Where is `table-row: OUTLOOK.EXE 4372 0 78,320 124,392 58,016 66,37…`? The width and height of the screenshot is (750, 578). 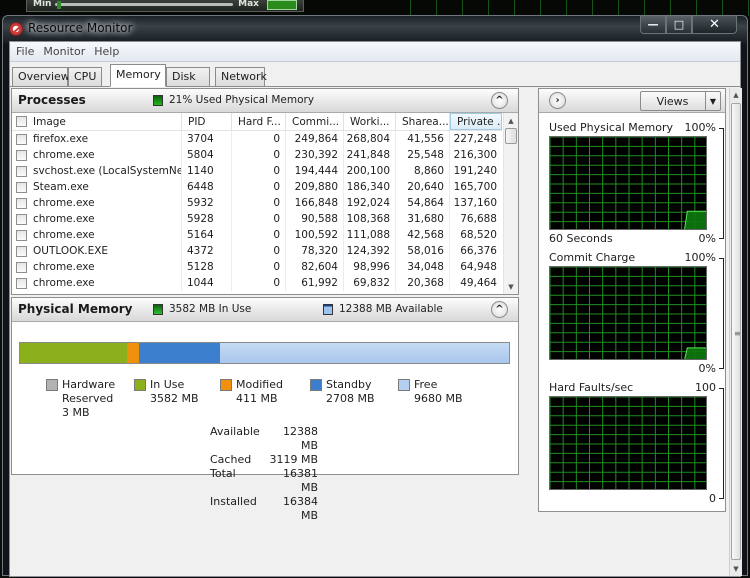
table-row: OUTLOOK.EXE 4372 0 78,320 124,392 58,016 66,37… is located at coordinates (257, 251).